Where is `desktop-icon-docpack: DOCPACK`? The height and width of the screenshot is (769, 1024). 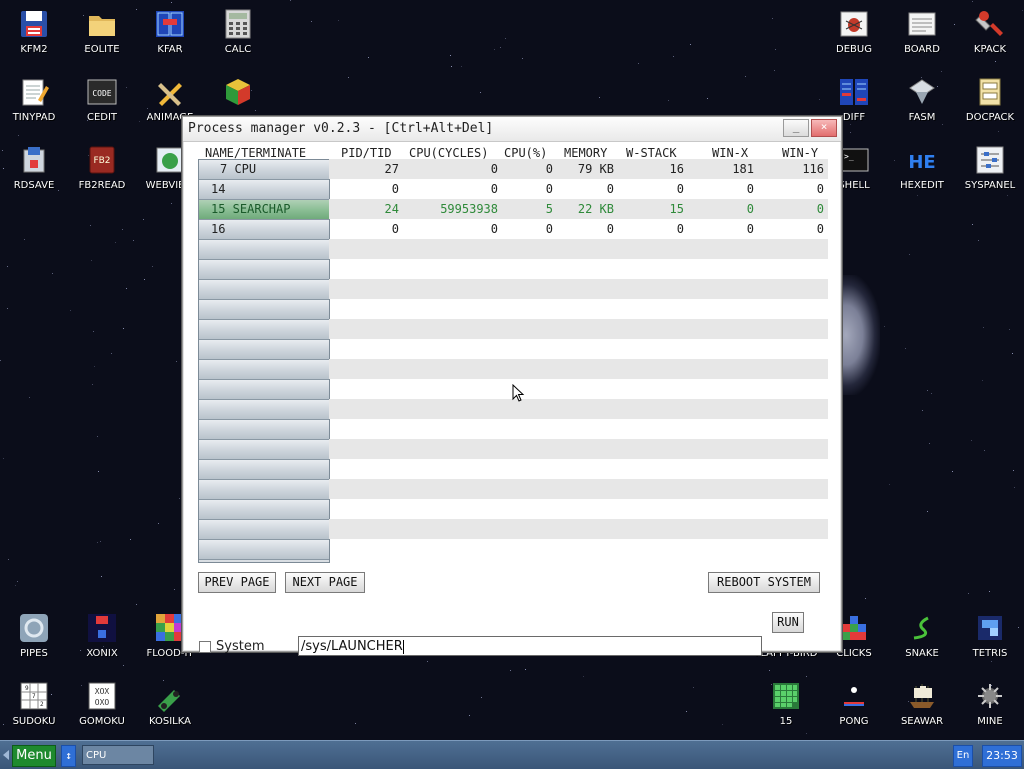
desktop-icon-docpack: DOCPACK is located at coordinates (990, 102).